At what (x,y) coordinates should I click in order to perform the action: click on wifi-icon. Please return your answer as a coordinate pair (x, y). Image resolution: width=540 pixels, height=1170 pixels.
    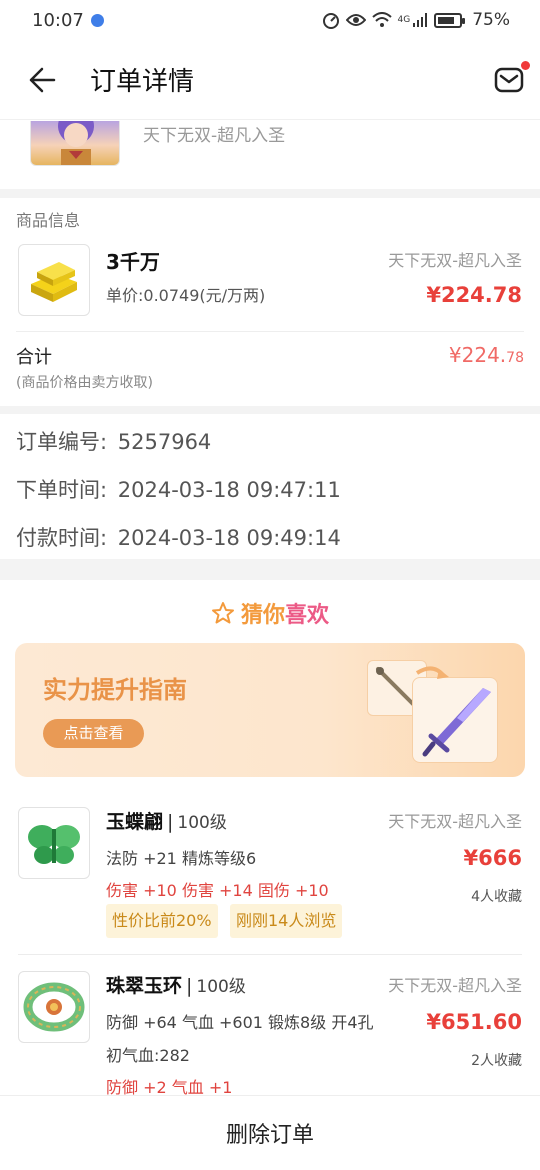
    Looking at the image, I should click on (381, 19).